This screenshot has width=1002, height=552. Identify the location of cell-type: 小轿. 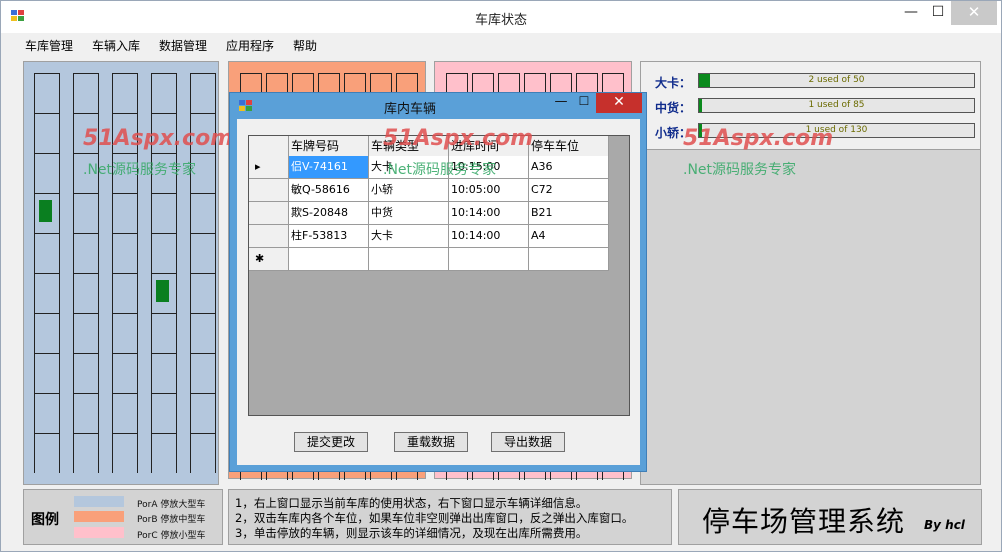
(409, 190).